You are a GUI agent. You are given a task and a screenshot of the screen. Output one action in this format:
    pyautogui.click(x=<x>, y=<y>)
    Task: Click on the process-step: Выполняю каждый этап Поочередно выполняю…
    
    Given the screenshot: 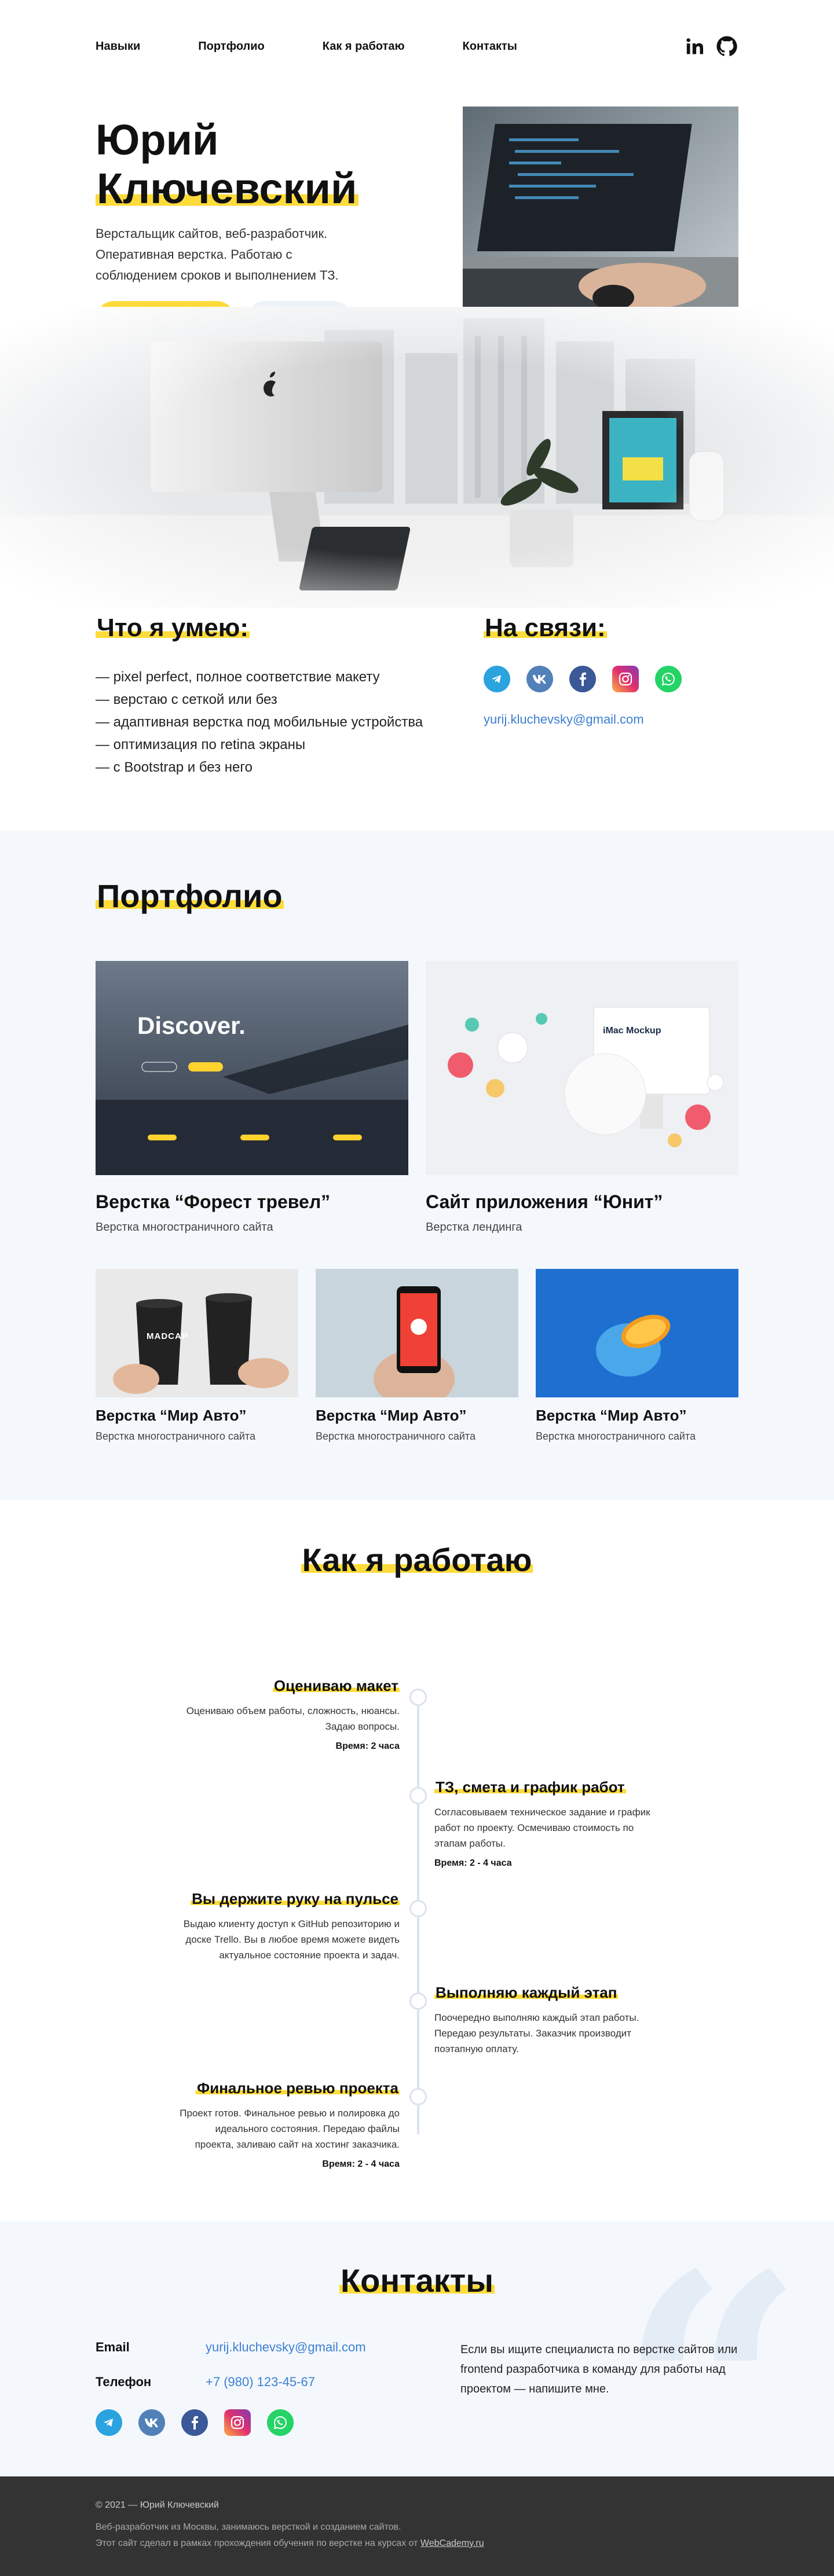 What is the action you would take?
    pyautogui.click(x=544, y=2020)
    